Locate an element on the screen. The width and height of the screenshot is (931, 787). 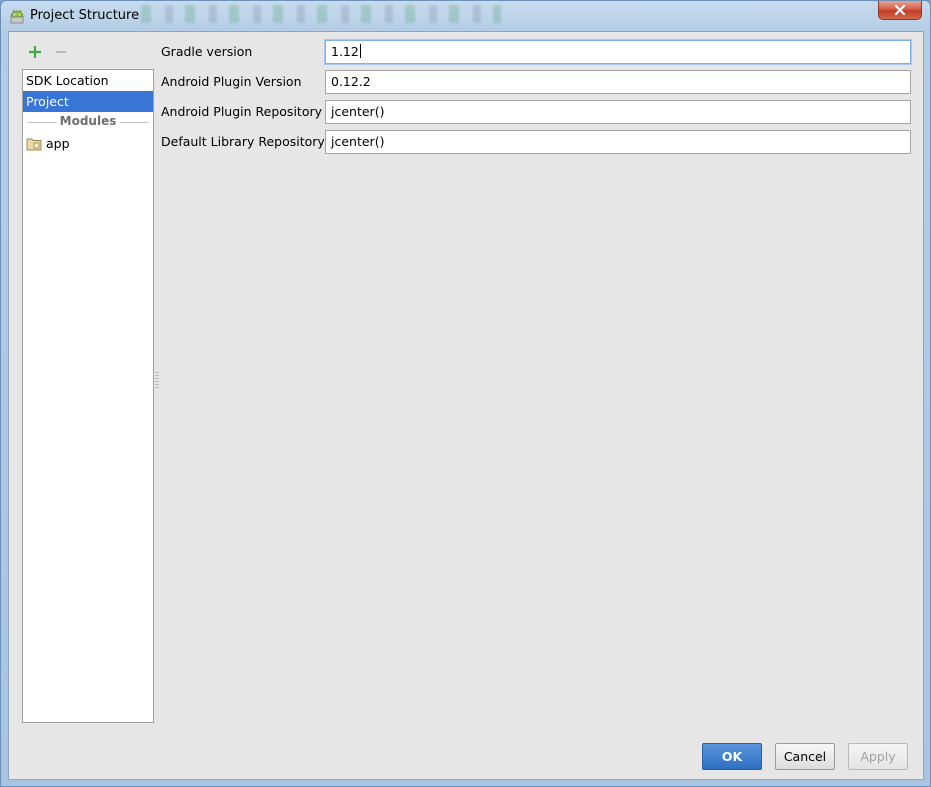
sidebar-item-label: Project is located at coordinates (47, 101).